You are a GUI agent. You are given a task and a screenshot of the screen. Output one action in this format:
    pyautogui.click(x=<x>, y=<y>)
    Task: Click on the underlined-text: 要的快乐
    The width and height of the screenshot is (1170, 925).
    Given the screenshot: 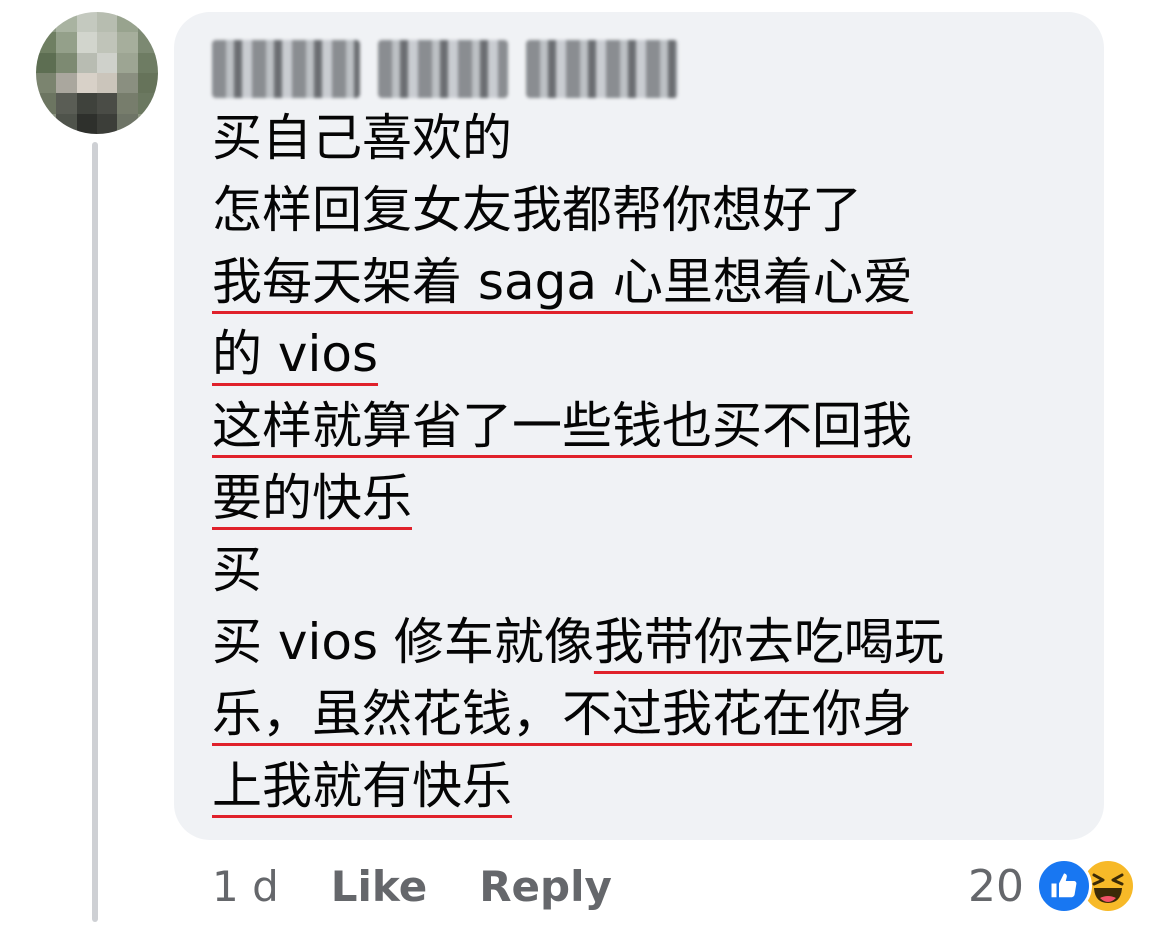 What is the action you would take?
    pyautogui.click(x=312, y=498)
    